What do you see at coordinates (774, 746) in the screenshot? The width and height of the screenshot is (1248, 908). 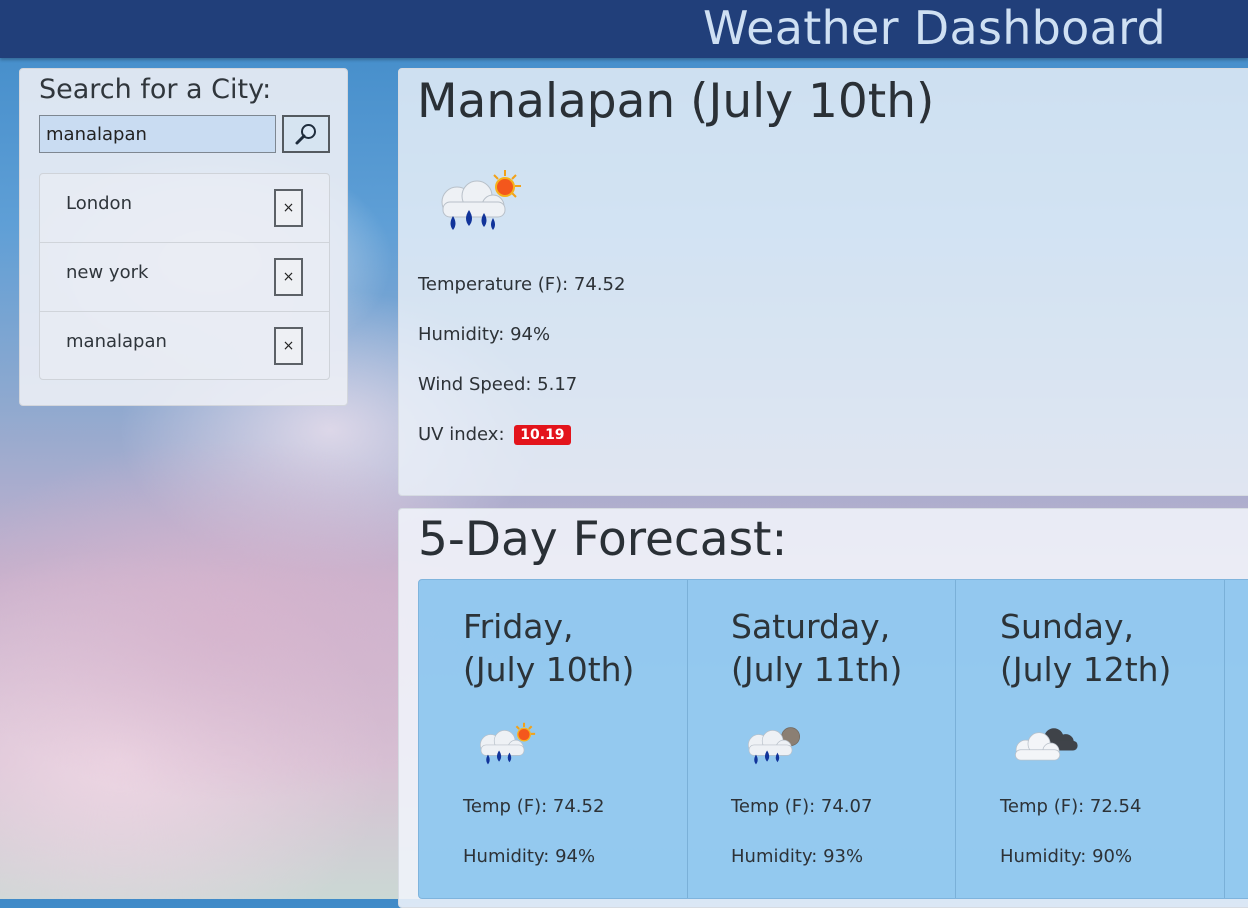 I see `rain-cloudy-icon` at bounding box center [774, 746].